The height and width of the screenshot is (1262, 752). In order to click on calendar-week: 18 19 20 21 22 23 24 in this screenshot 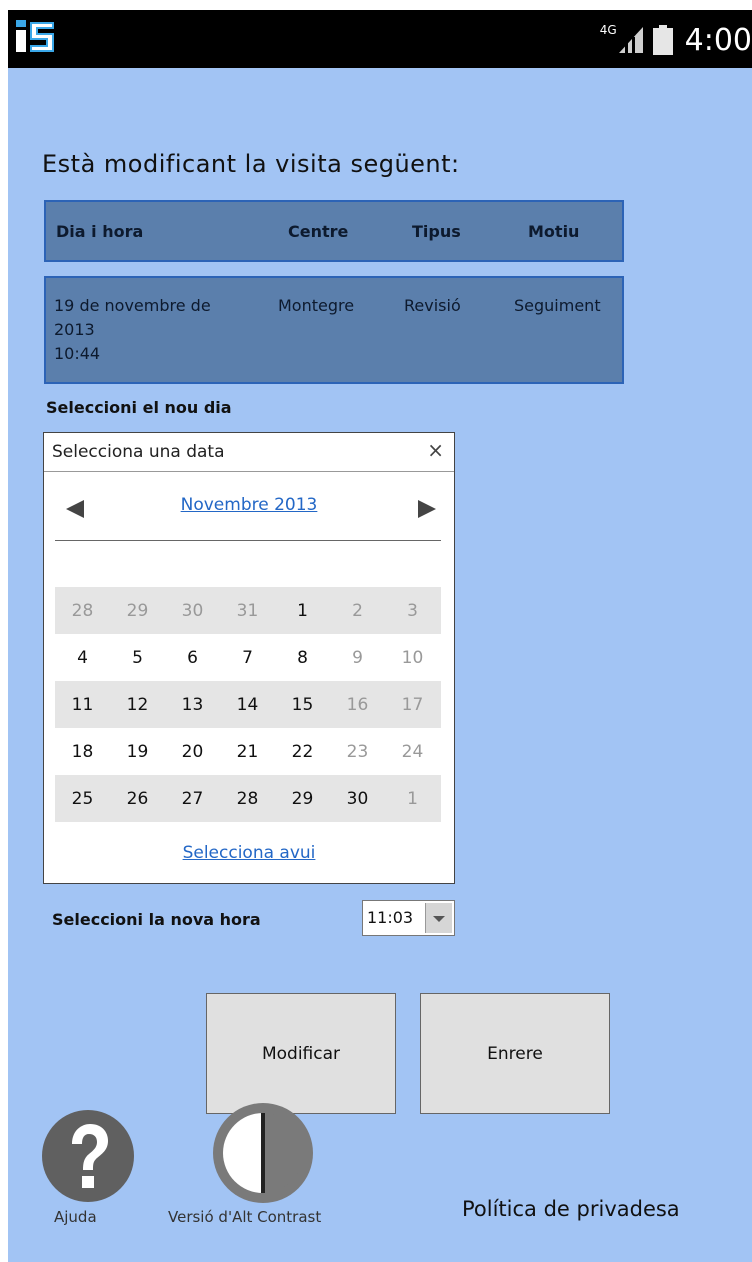, I will do `click(248, 751)`.